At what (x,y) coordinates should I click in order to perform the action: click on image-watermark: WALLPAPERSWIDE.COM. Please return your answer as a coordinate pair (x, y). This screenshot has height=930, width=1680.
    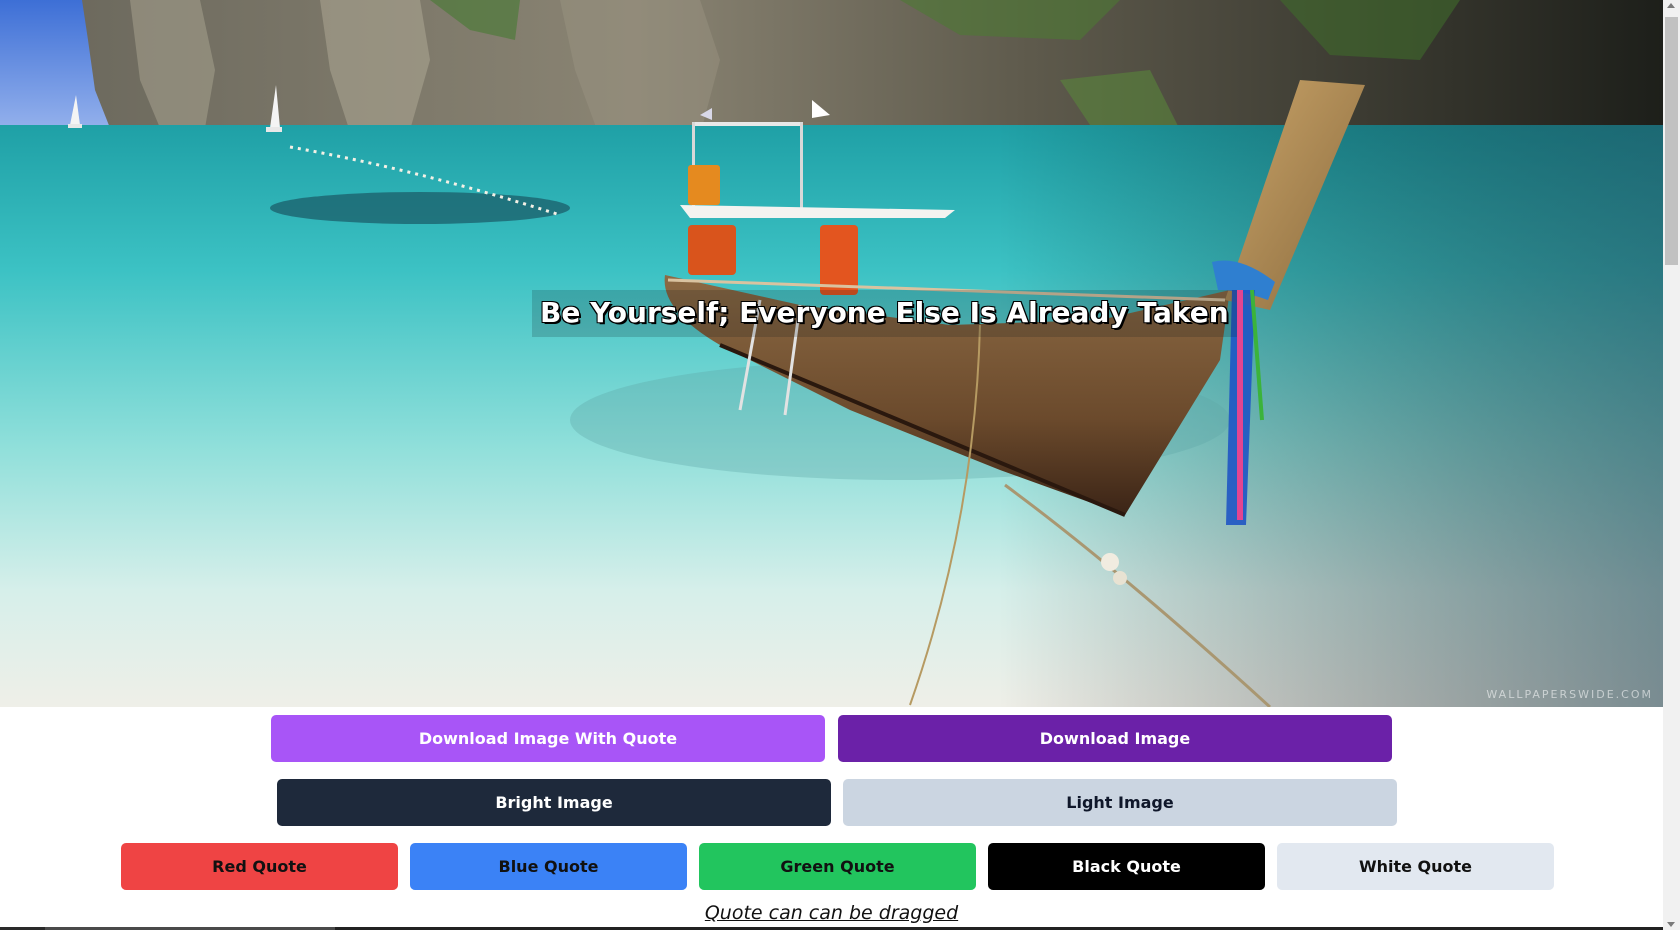
    Looking at the image, I should click on (1569, 694).